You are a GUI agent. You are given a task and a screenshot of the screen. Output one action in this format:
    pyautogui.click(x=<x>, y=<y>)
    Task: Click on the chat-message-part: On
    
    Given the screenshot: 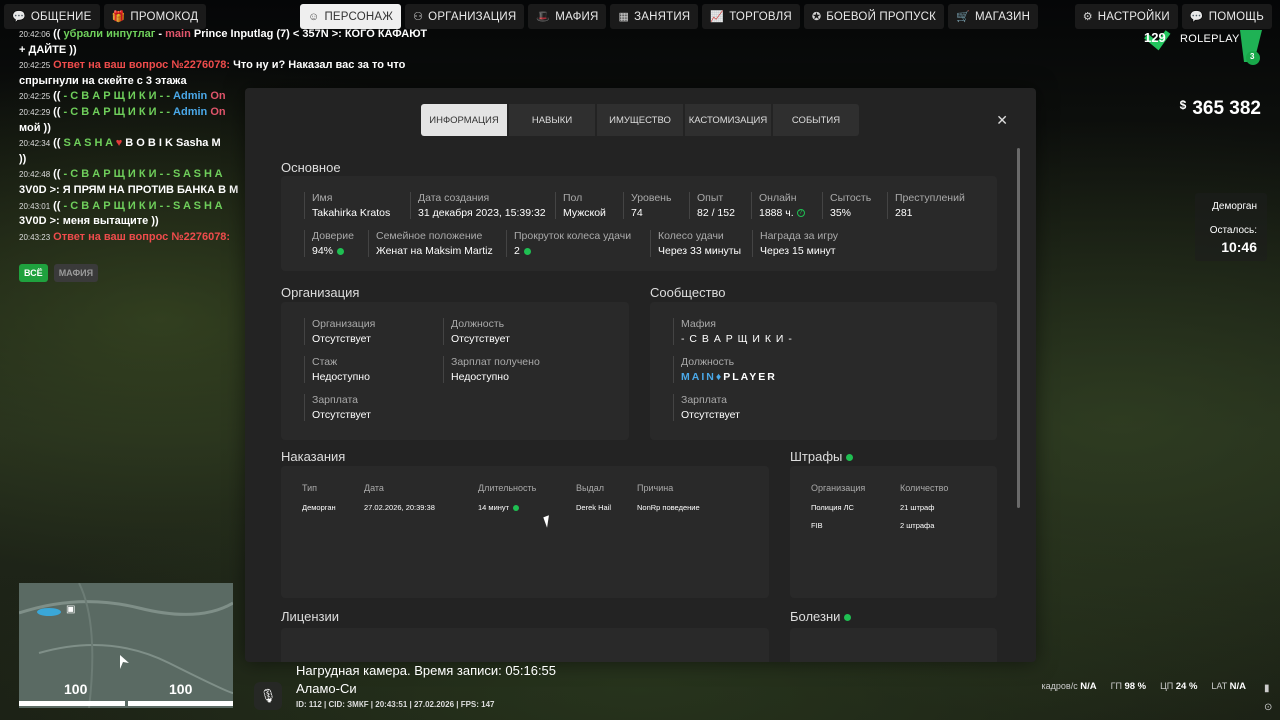 What is the action you would take?
    pyautogui.click(x=216, y=111)
    